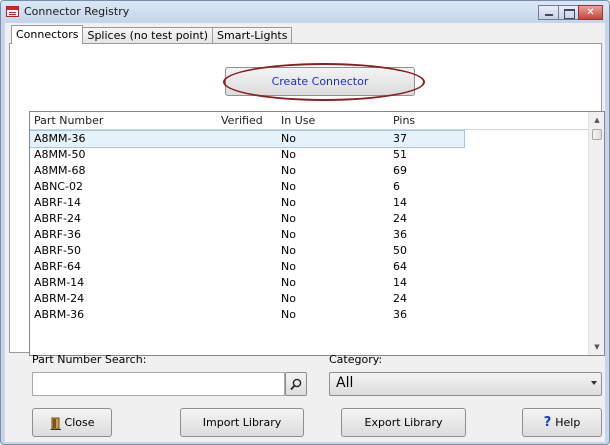 Image resolution: width=610 pixels, height=445 pixels. Describe the element at coordinates (404, 120) in the screenshot. I see `header-pins: Pins` at that location.